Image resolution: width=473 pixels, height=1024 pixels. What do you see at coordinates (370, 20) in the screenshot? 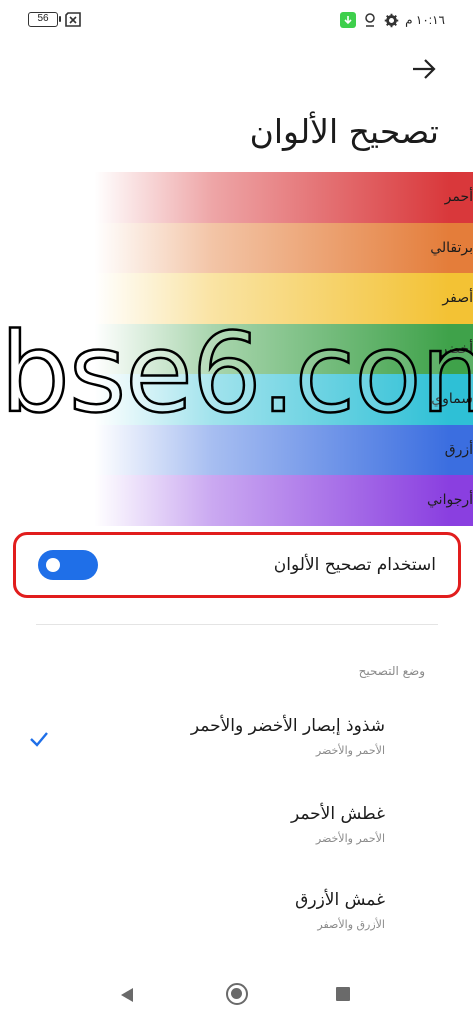
I see `location-icon` at bounding box center [370, 20].